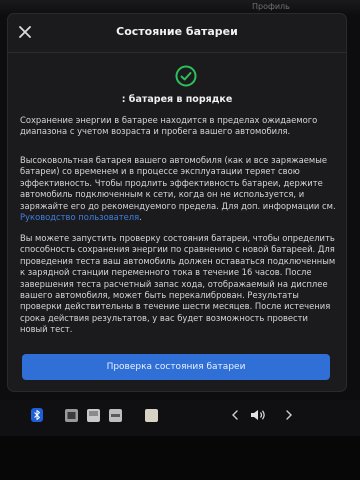  Describe the element at coordinates (176, 367) in the screenshot. I see `battery-health-test-button: Проверка состояния батареи` at that location.